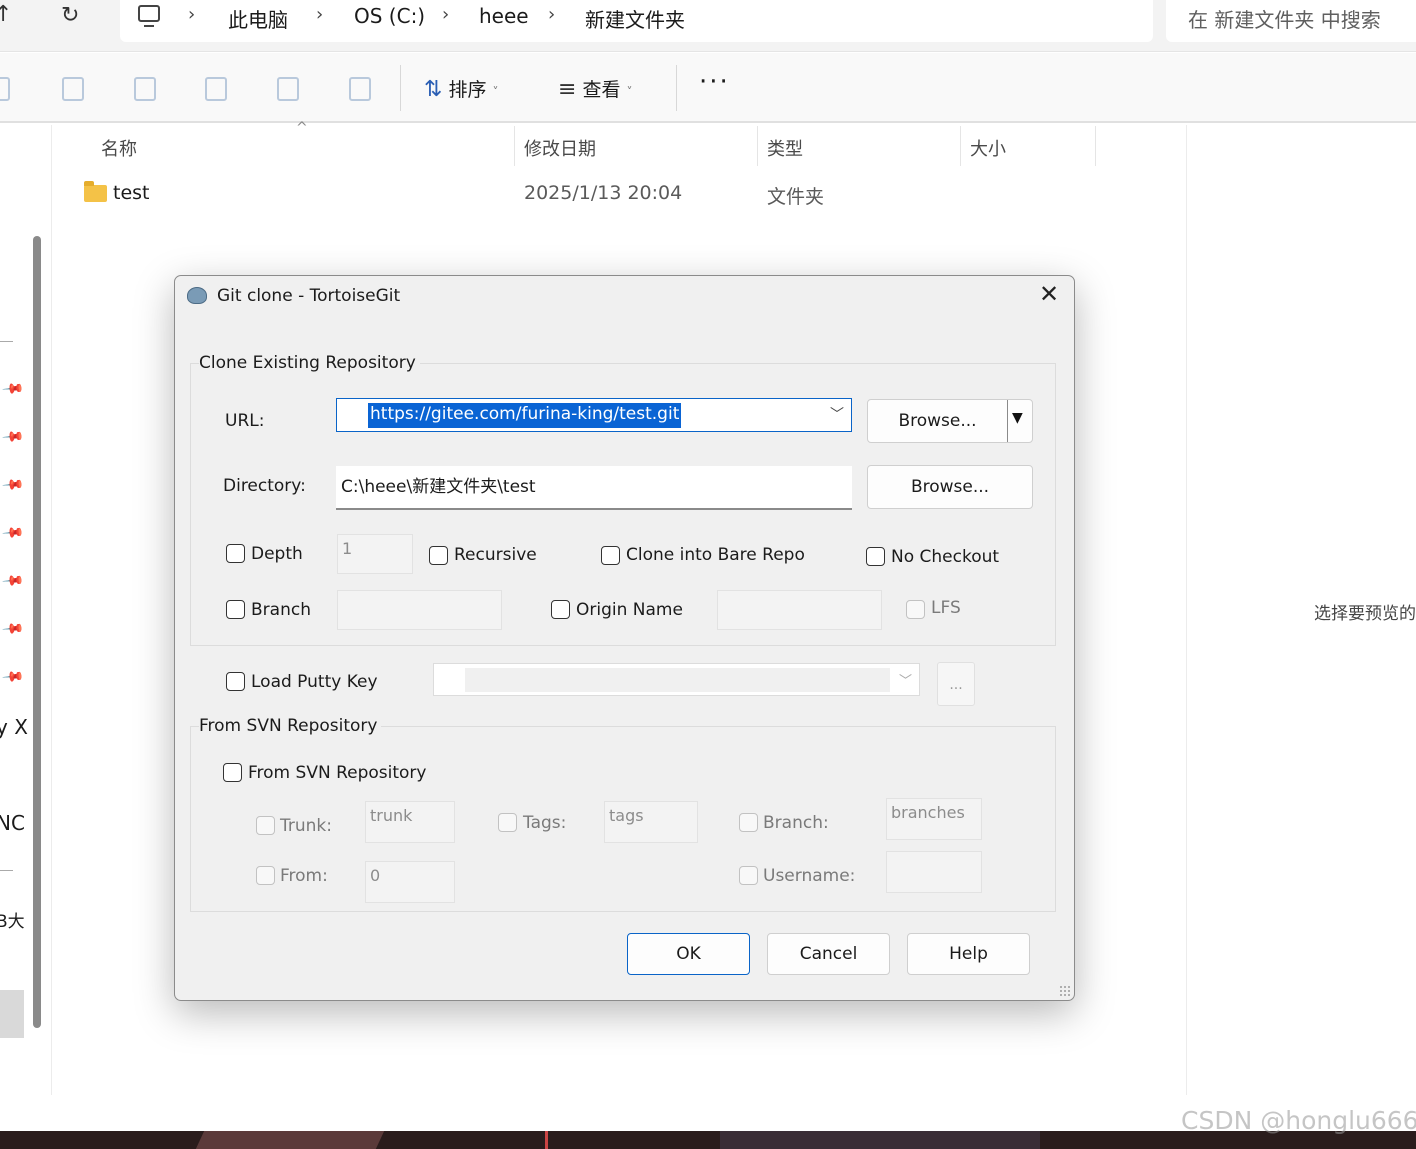 This screenshot has height=1149, width=1416. What do you see at coordinates (945, 557) in the screenshot?
I see `no-checkout-label: No Checkout` at bounding box center [945, 557].